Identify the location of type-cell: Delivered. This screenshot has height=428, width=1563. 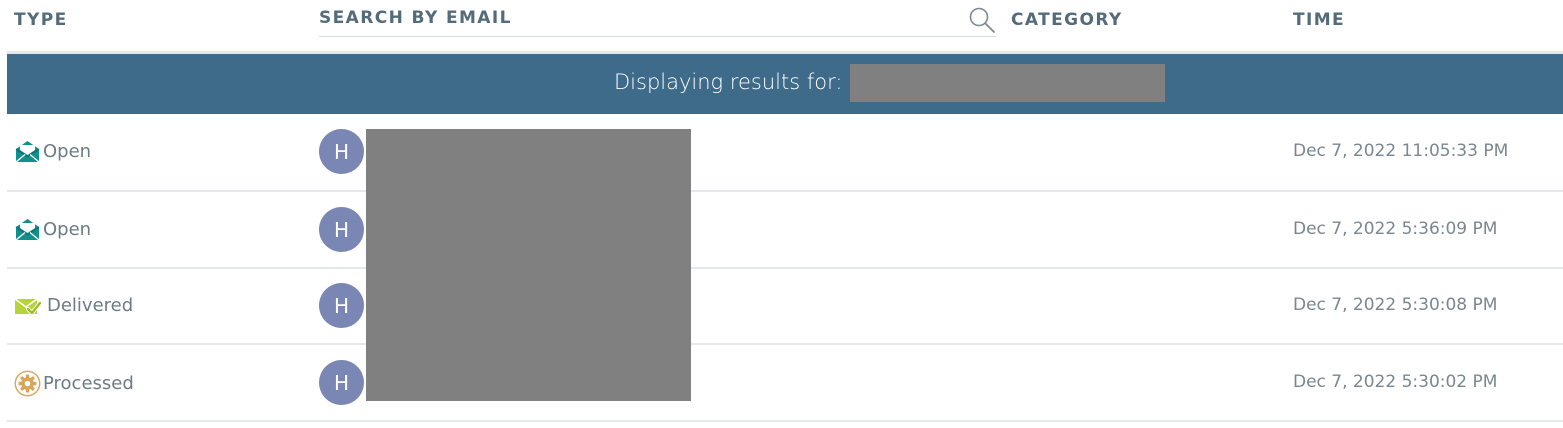
(73, 305).